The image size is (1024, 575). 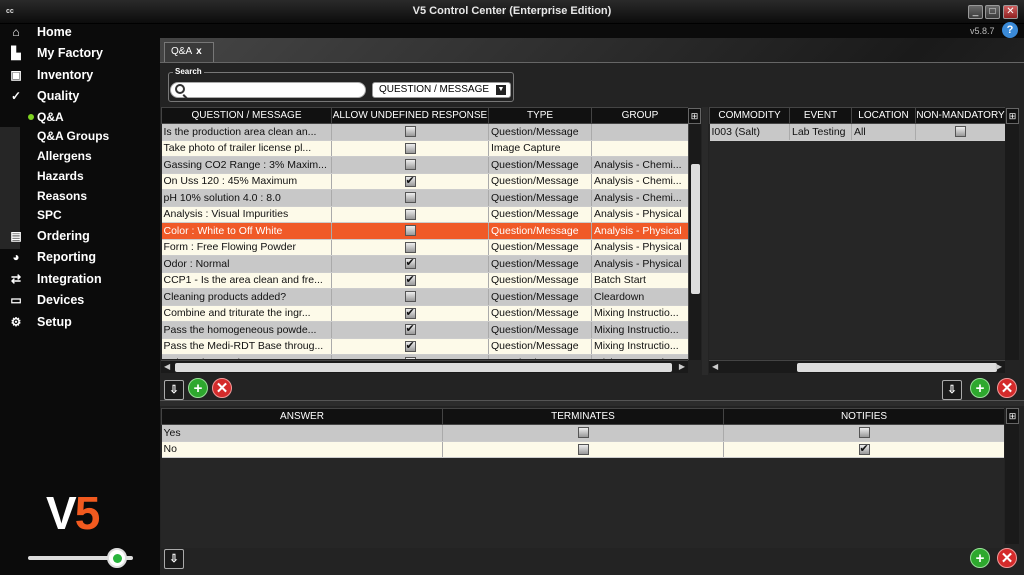 What do you see at coordinates (75, 32) in the screenshot?
I see `sidebar-item-home: ⌂ Home` at bounding box center [75, 32].